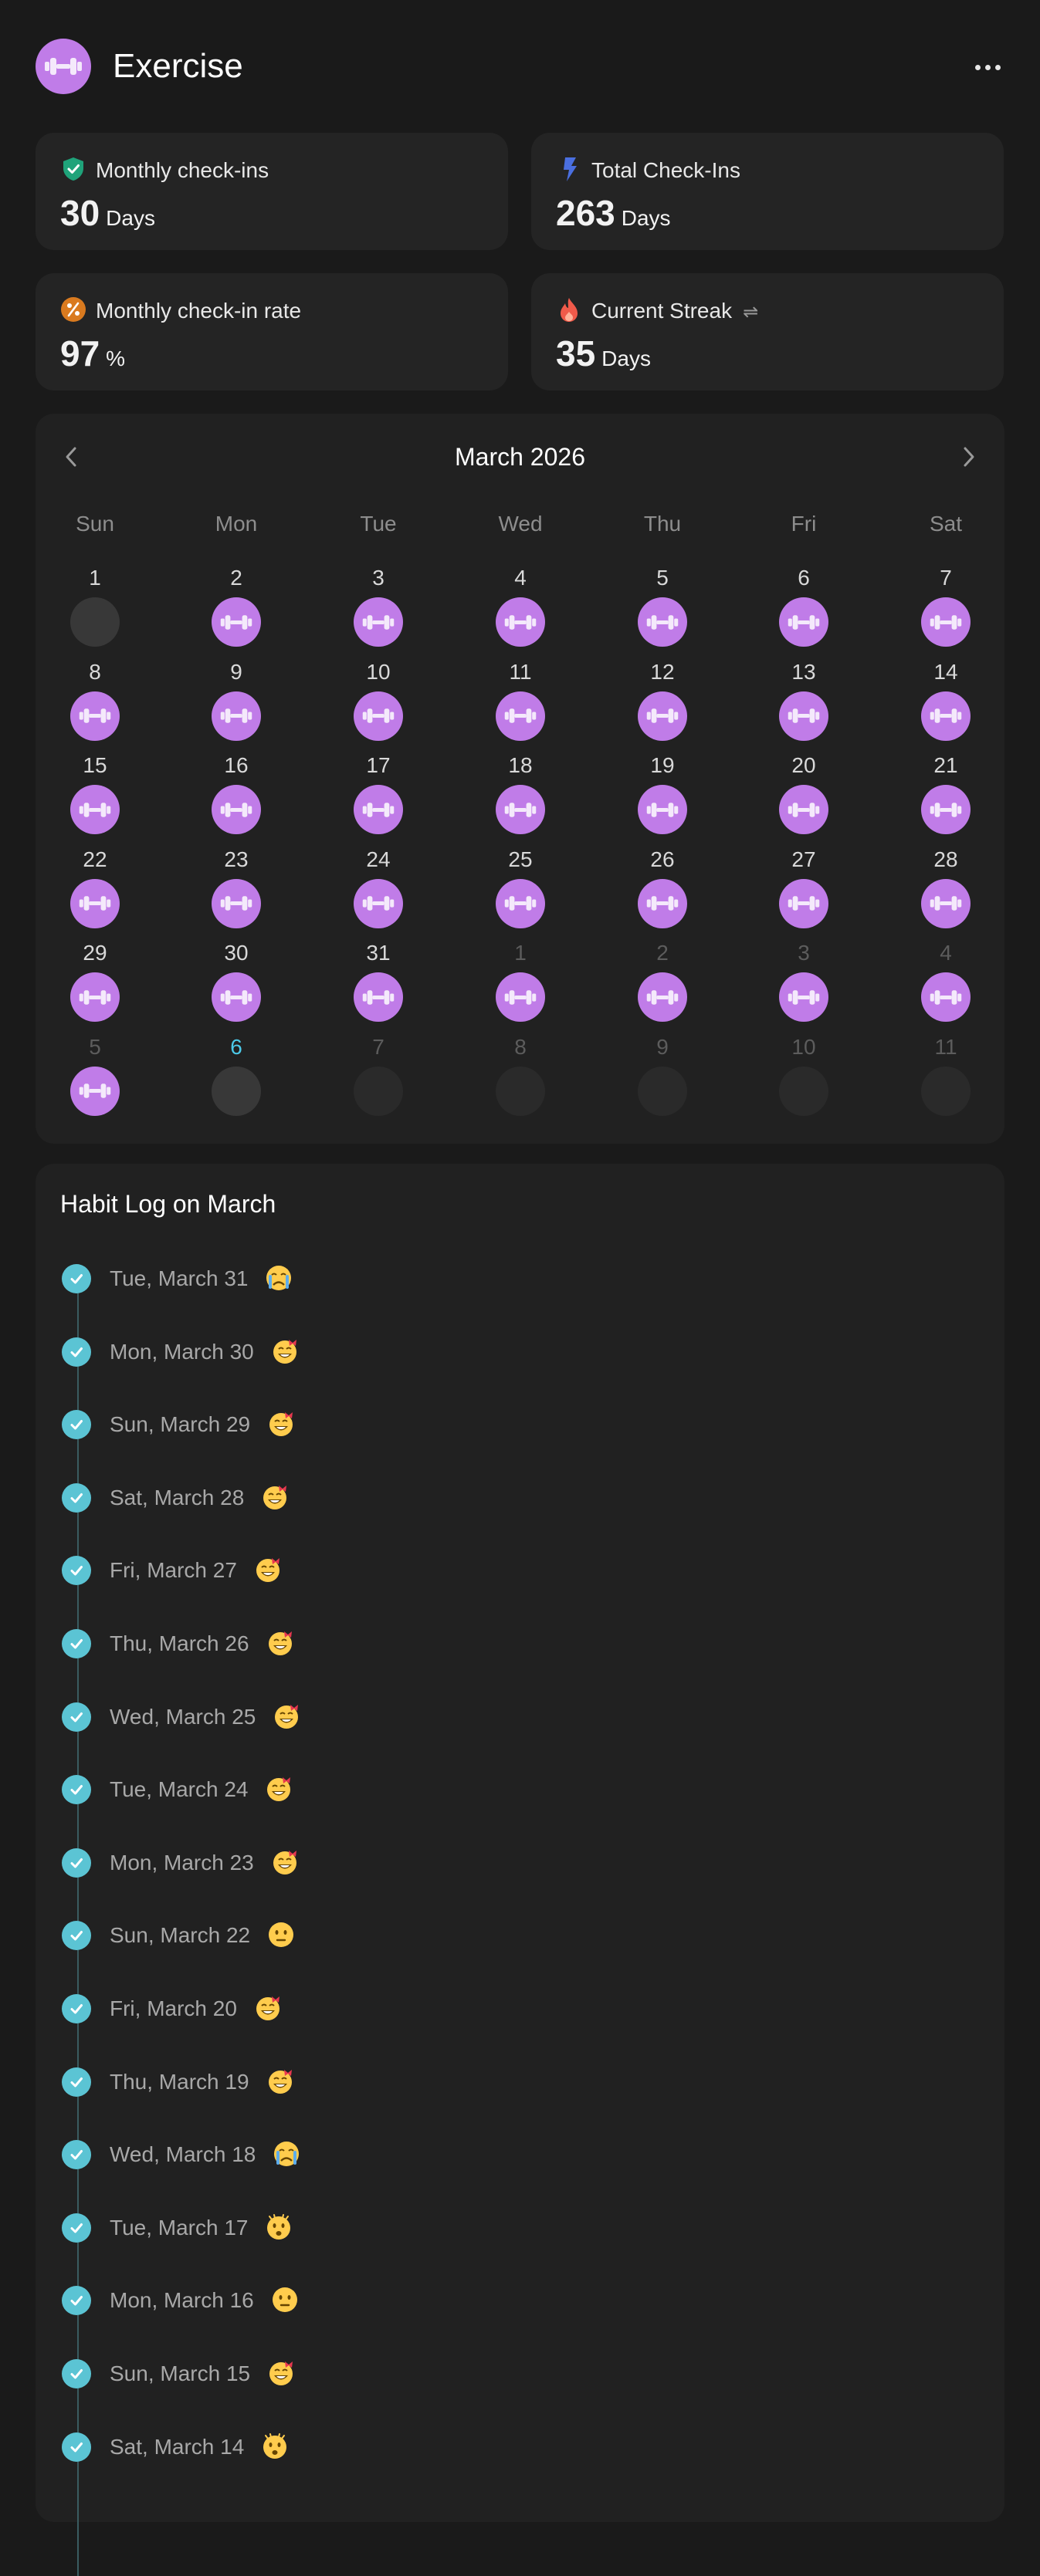 The width and height of the screenshot is (1040, 2576). Describe the element at coordinates (95, 796) in the screenshot. I see `calendar-day: 15` at that location.